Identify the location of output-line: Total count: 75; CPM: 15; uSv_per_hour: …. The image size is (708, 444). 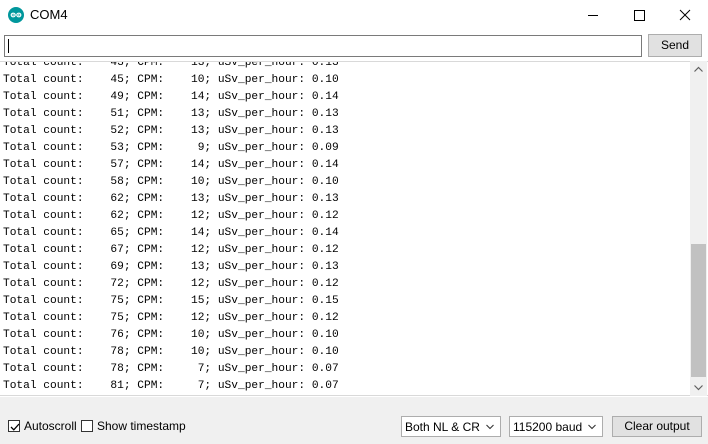
(171, 301).